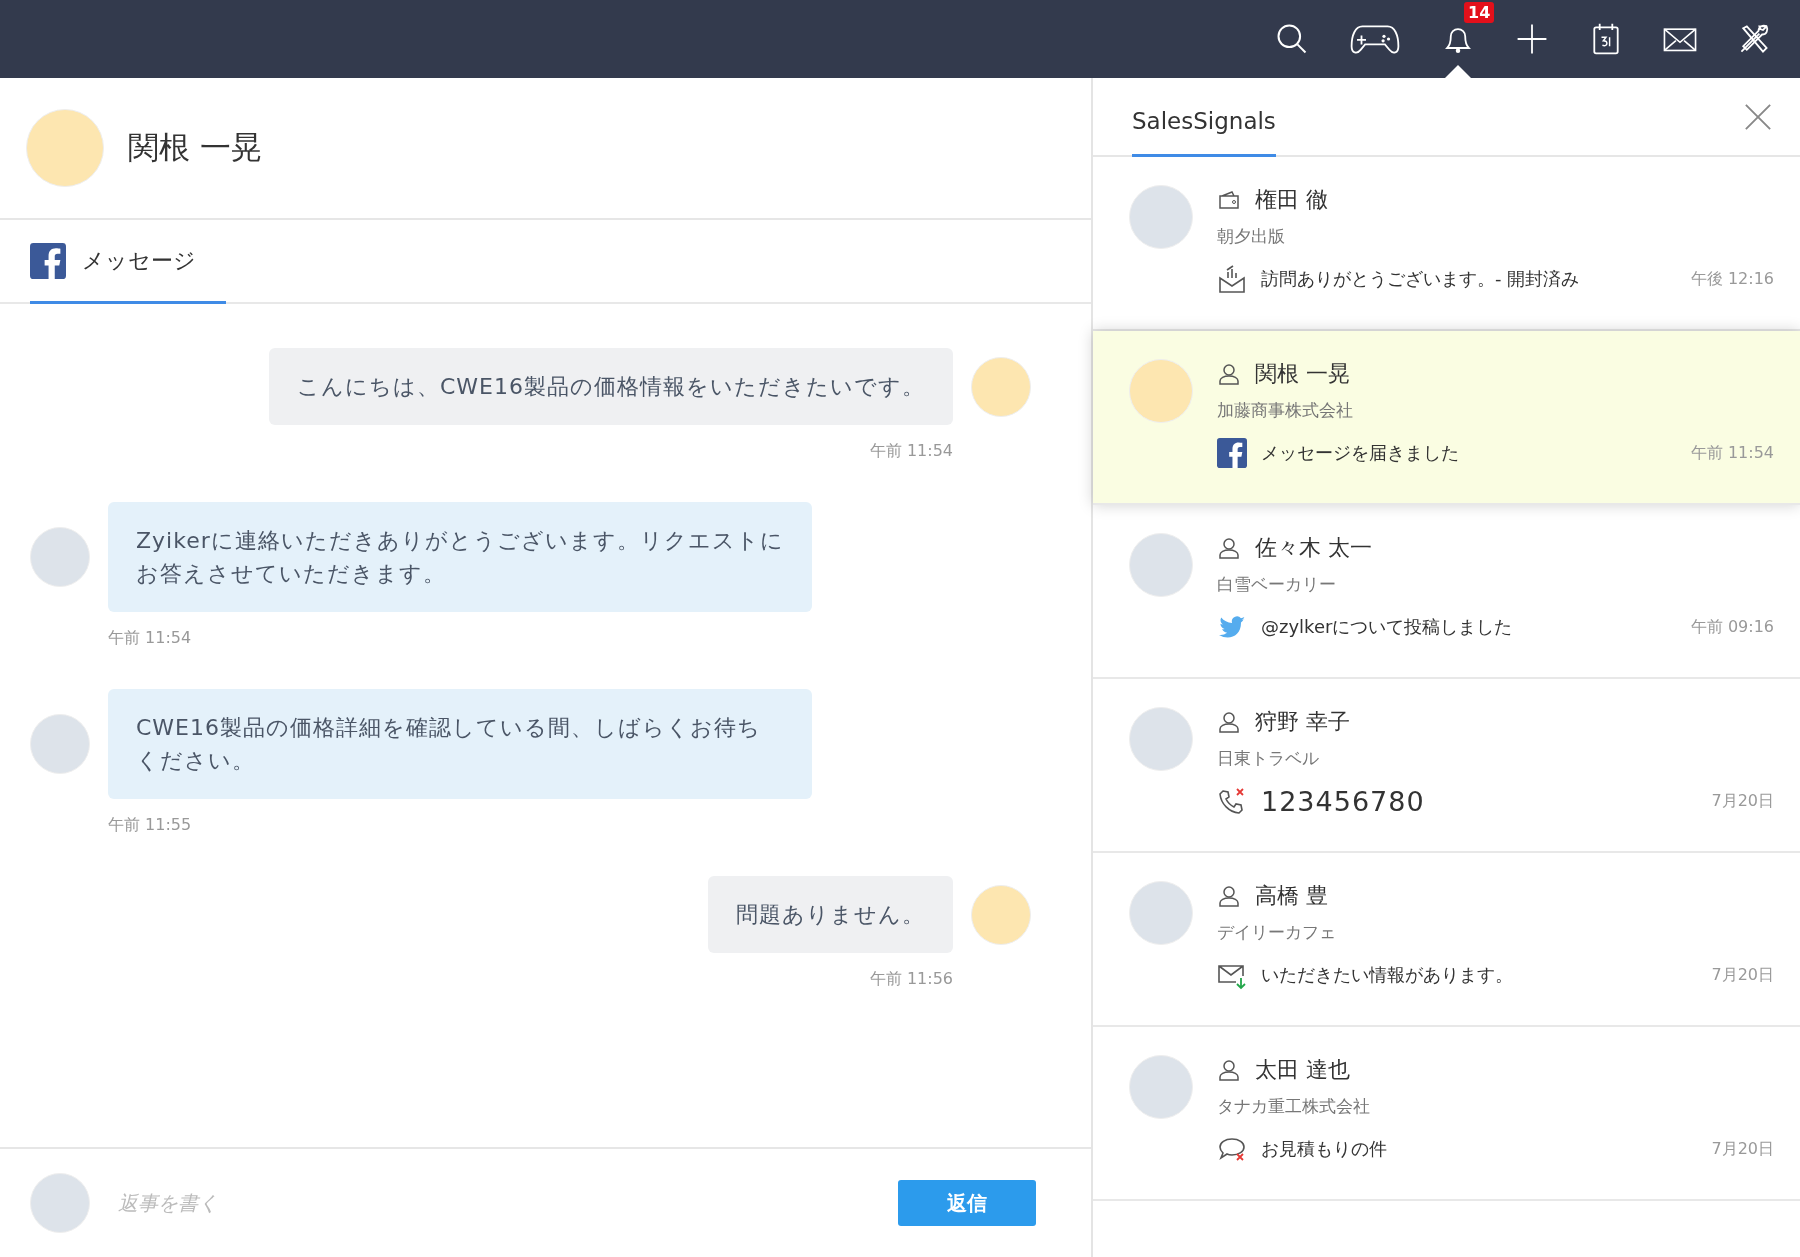 This screenshot has width=1800, height=1257. I want to click on company-name: タナカ重工株式会社, so click(1294, 1106).